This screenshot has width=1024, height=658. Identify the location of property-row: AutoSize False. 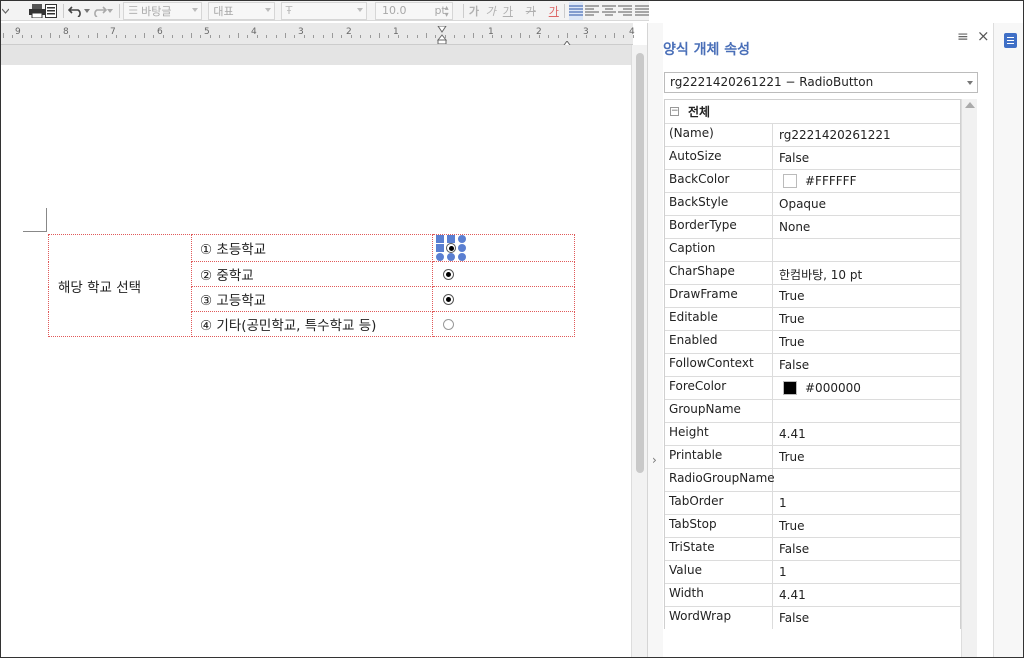
(812, 157).